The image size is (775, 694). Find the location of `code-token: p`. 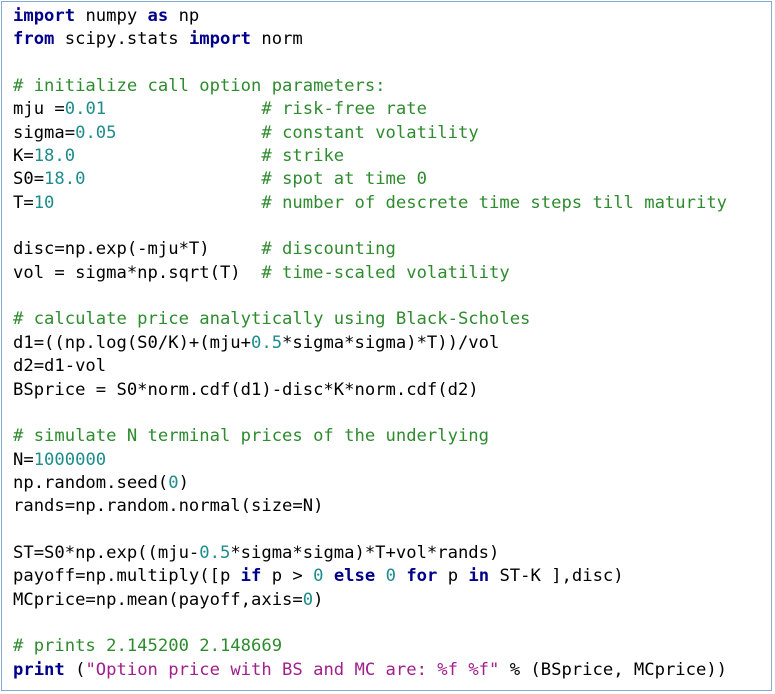

code-token: p is located at coordinates (453, 576).